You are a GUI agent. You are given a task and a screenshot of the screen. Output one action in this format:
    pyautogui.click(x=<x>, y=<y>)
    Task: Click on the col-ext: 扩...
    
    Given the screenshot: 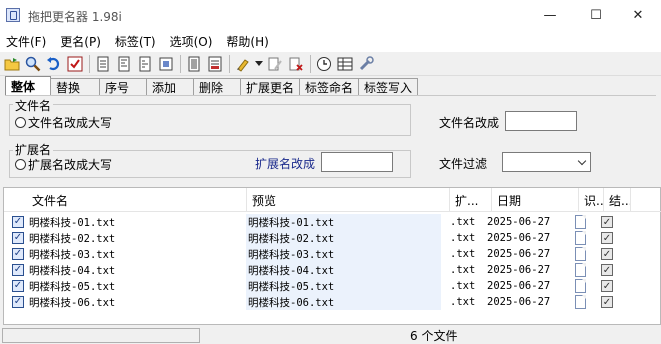 What is the action you would take?
    pyautogui.click(x=471, y=200)
    